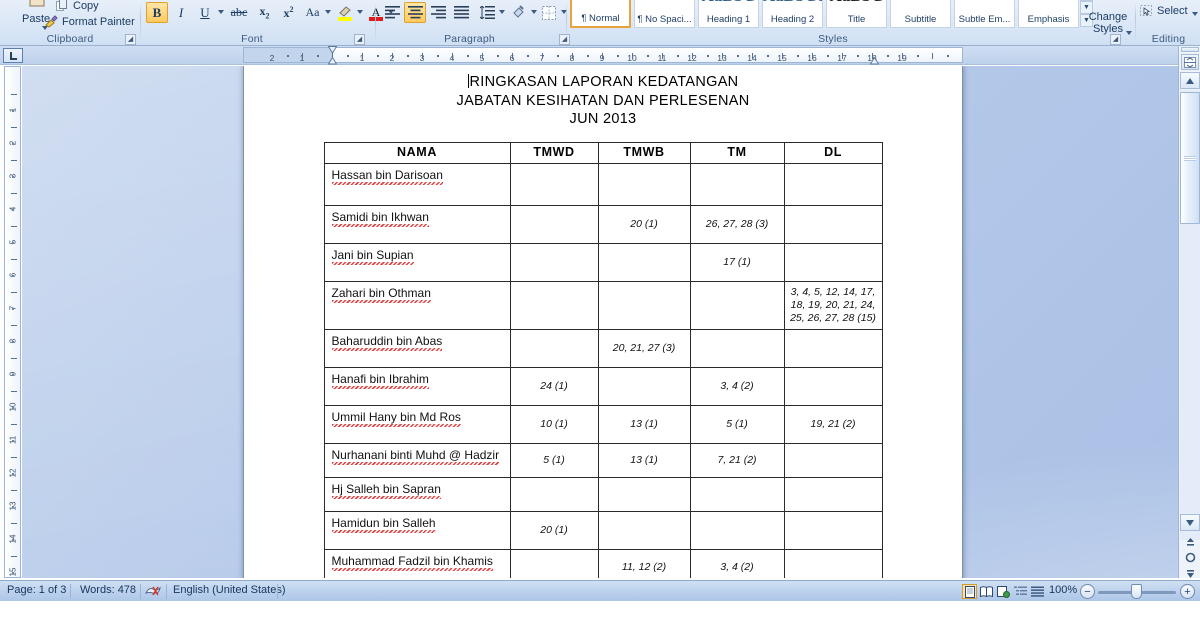  I want to click on shading-dropdown-arrow, so click(534, 12).